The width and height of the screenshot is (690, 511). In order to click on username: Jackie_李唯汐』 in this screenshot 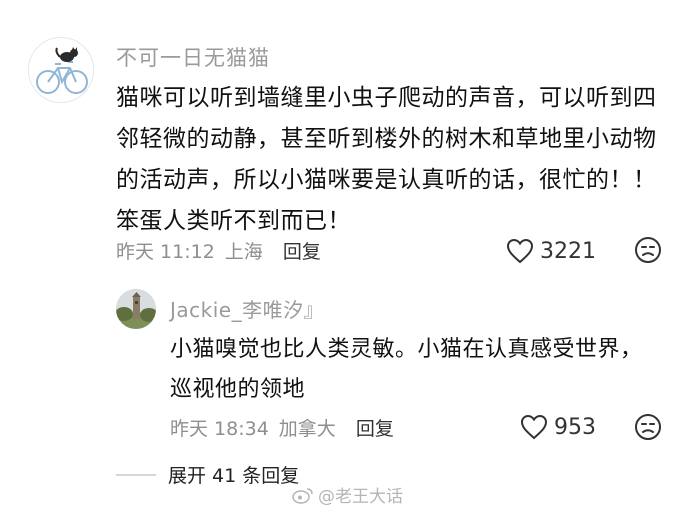, I will do `click(247, 308)`.